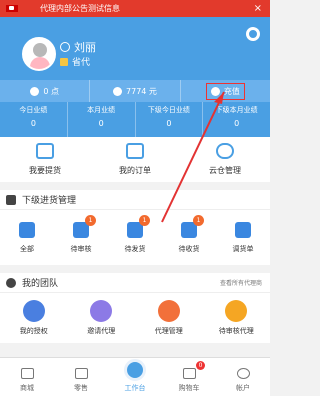 This screenshot has height=396, width=320. I want to click on team-icon, so click(11, 282).